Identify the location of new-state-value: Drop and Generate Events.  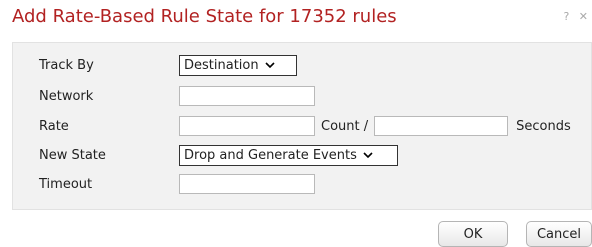
(270, 155).